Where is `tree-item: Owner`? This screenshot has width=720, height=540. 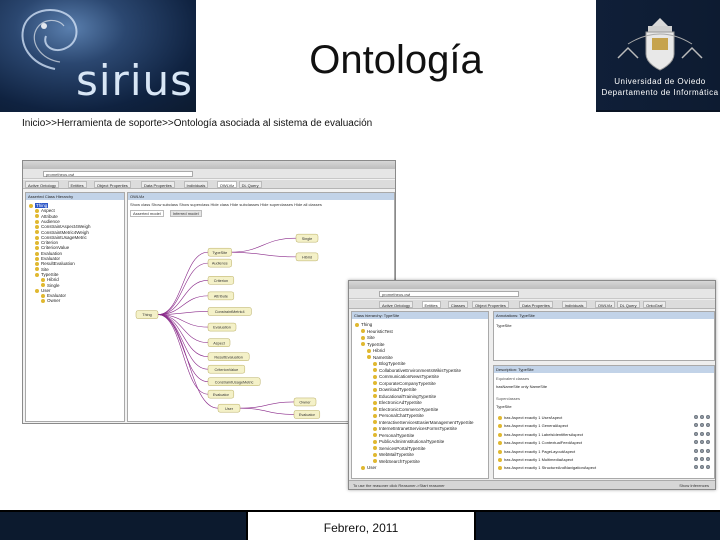 tree-item: Owner is located at coordinates (50, 301).